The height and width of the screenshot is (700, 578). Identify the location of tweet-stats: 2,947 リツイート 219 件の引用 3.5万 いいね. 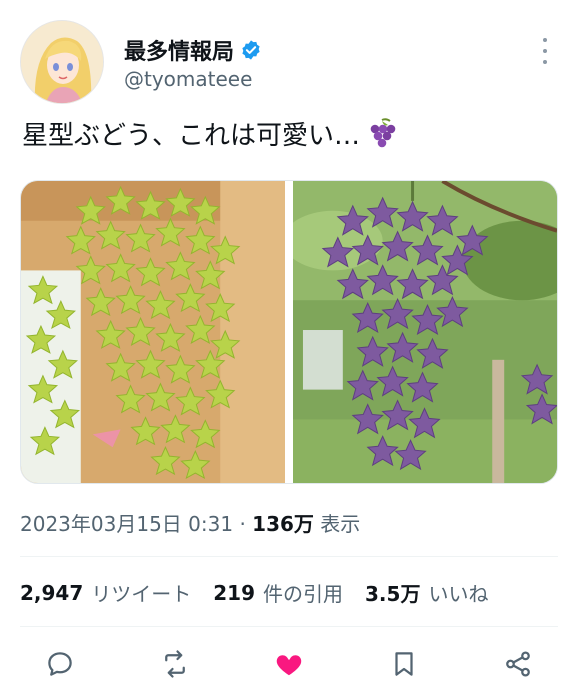
(265, 592).